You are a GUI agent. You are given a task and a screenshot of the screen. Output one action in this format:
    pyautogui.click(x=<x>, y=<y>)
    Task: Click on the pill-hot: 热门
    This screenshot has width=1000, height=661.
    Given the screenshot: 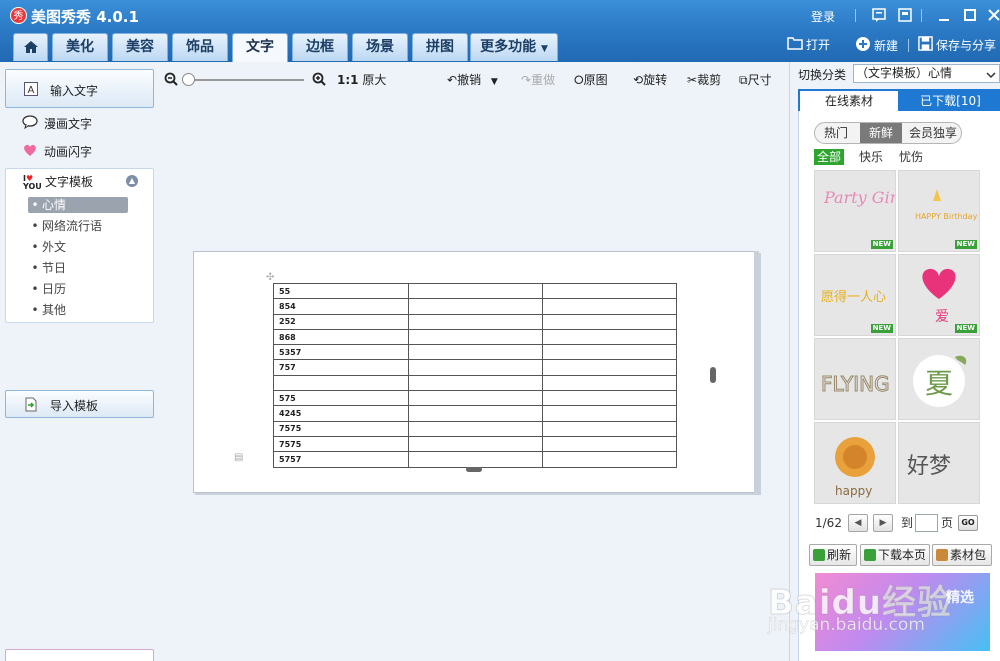 What is the action you would take?
    pyautogui.click(x=836, y=133)
    